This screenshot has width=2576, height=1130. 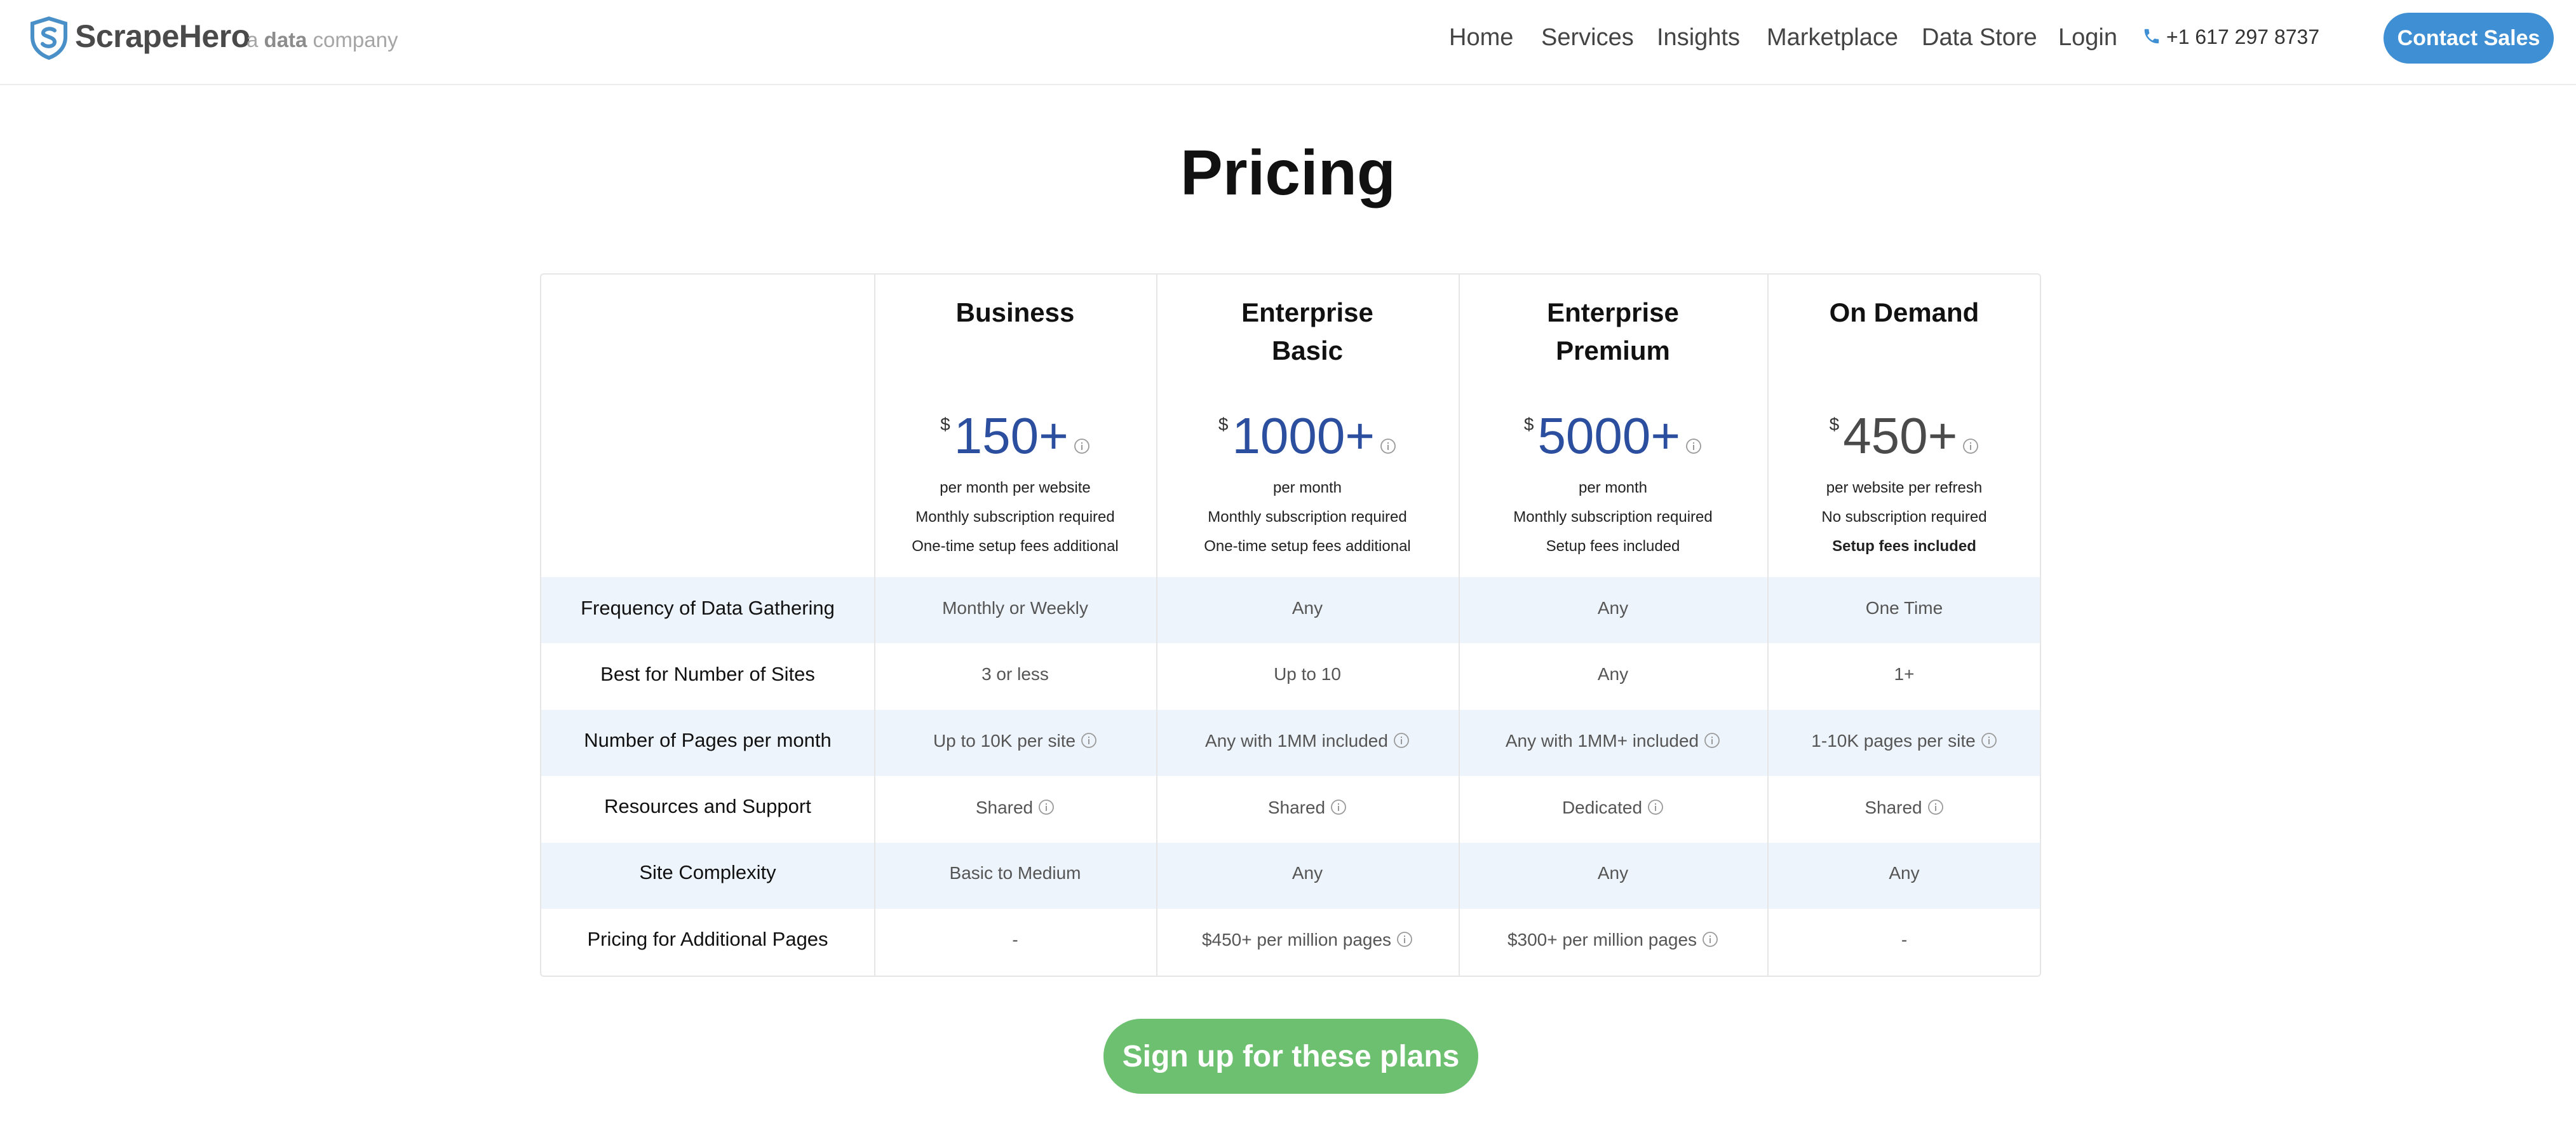 I want to click on nav-services: Services, so click(x=1587, y=37).